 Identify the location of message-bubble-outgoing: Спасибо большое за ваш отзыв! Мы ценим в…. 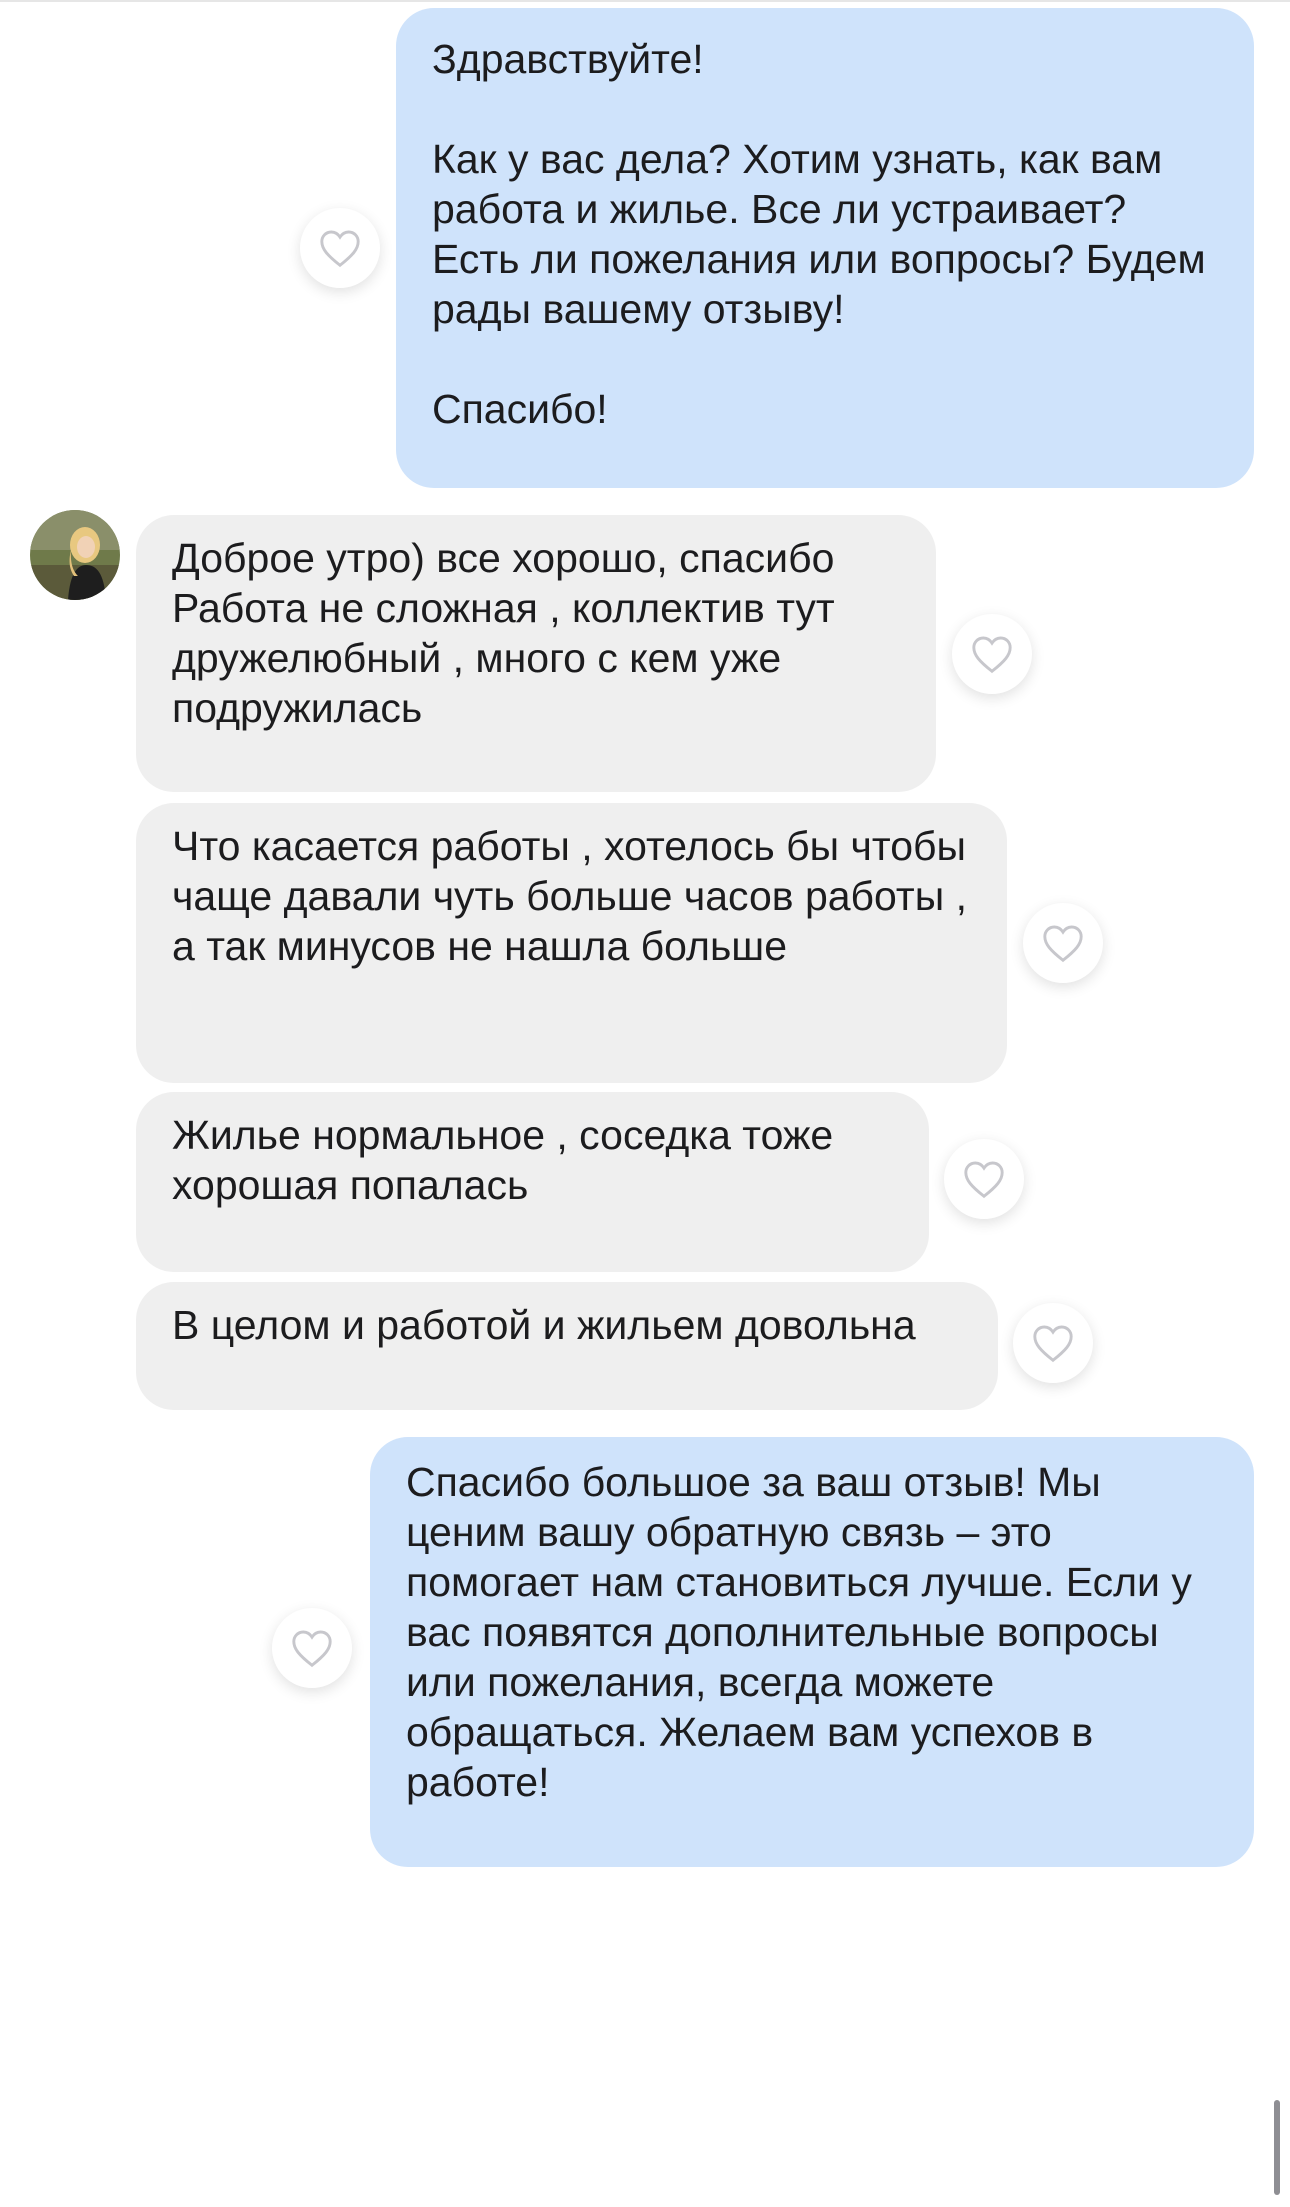
(812, 1652).